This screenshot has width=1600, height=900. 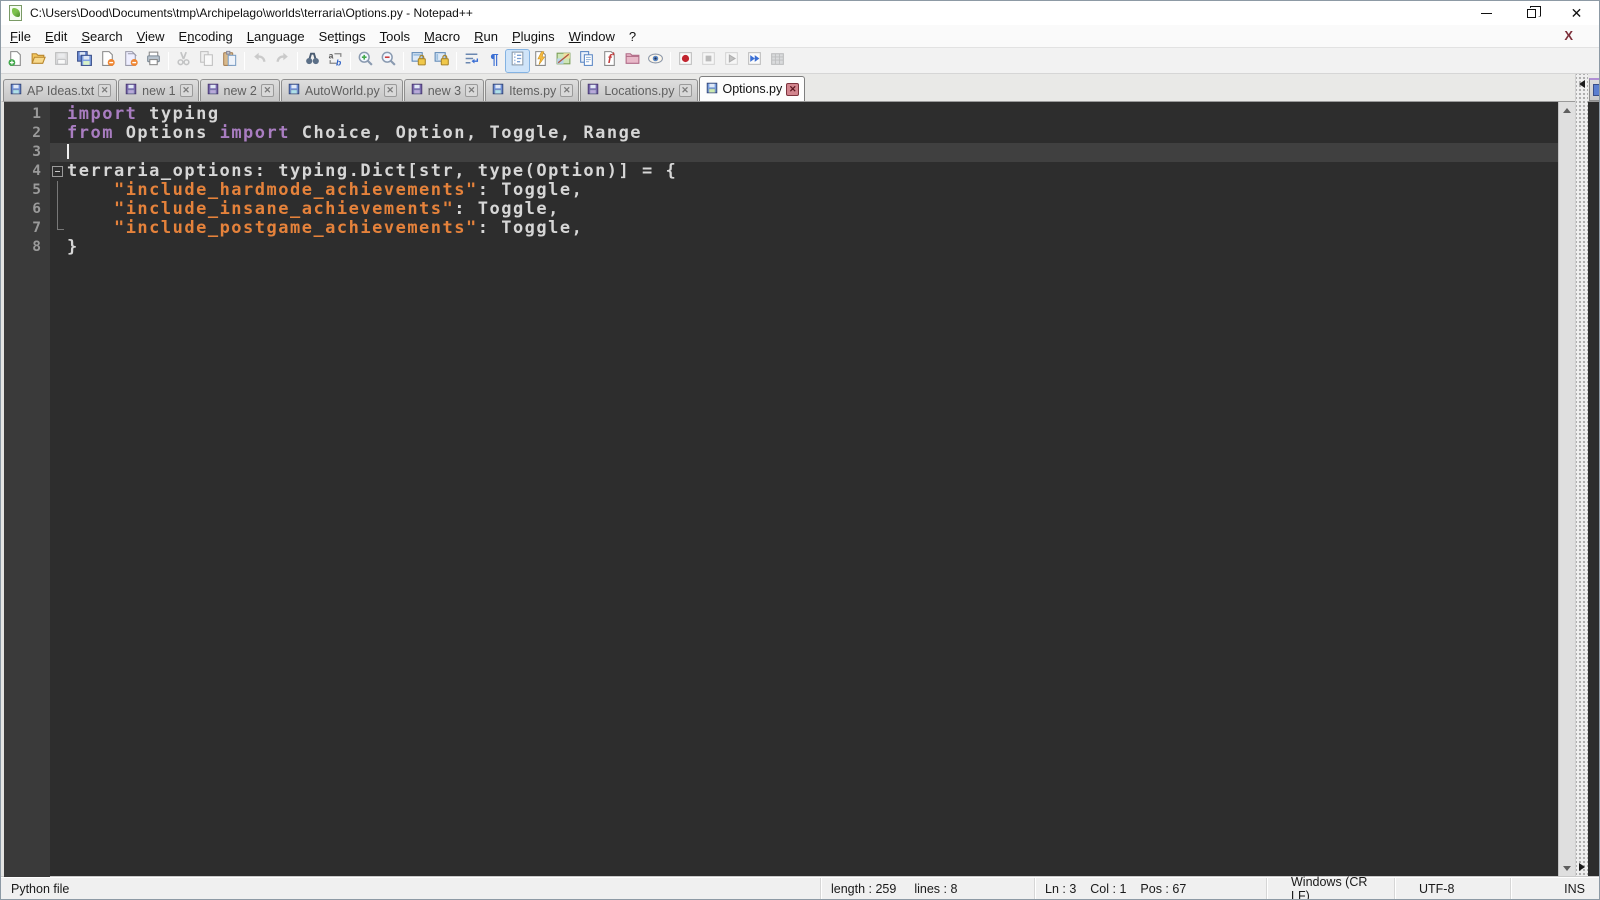 I want to click on tab-items.py: Items.py ✕, so click(x=532, y=90).